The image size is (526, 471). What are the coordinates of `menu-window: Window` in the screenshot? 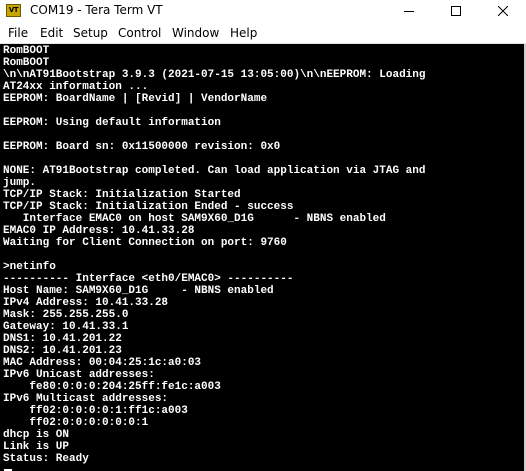 It's located at (195, 33).